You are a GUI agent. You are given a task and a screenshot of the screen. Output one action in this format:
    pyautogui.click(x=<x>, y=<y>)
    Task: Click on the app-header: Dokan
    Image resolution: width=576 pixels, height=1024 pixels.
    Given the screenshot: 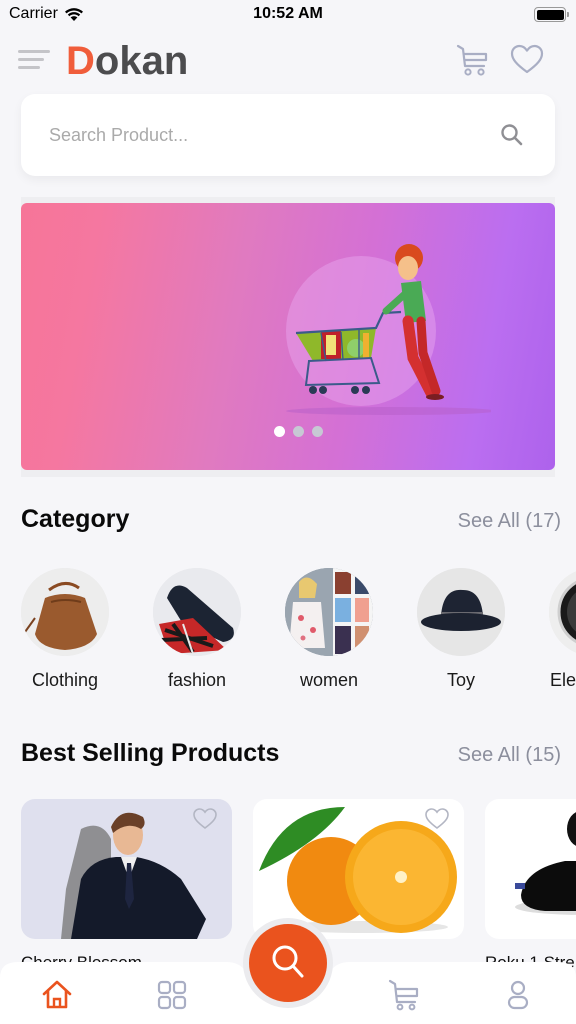 What is the action you would take?
    pyautogui.click(x=288, y=61)
    